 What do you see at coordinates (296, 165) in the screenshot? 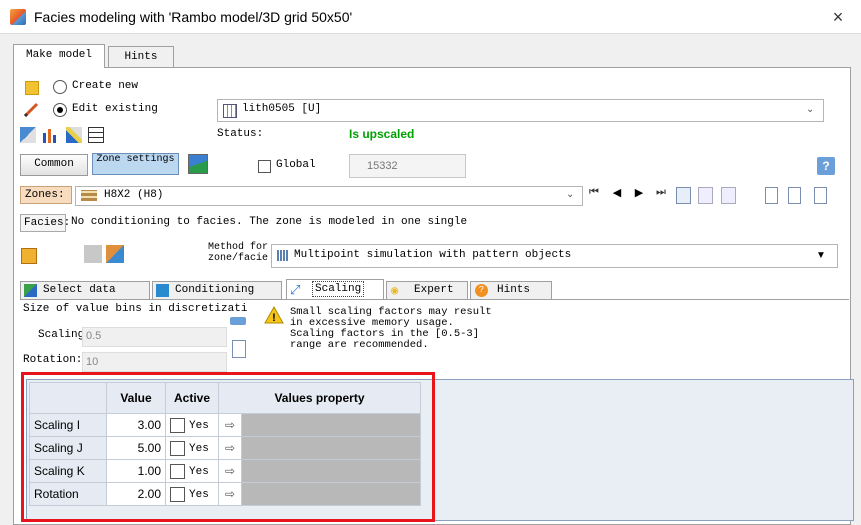
I see `global-label: Global` at bounding box center [296, 165].